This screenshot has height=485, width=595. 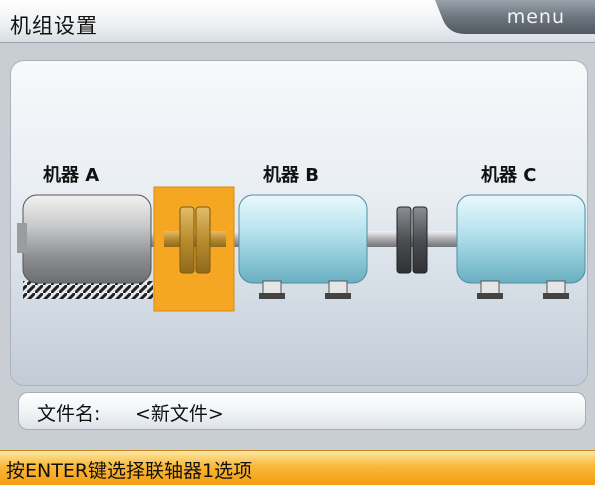 What do you see at coordinates (297, 467) in the screenshot?
I see `status-bar: 按ENTER键选择联轴器1选项` at bounding box center [297, 467].